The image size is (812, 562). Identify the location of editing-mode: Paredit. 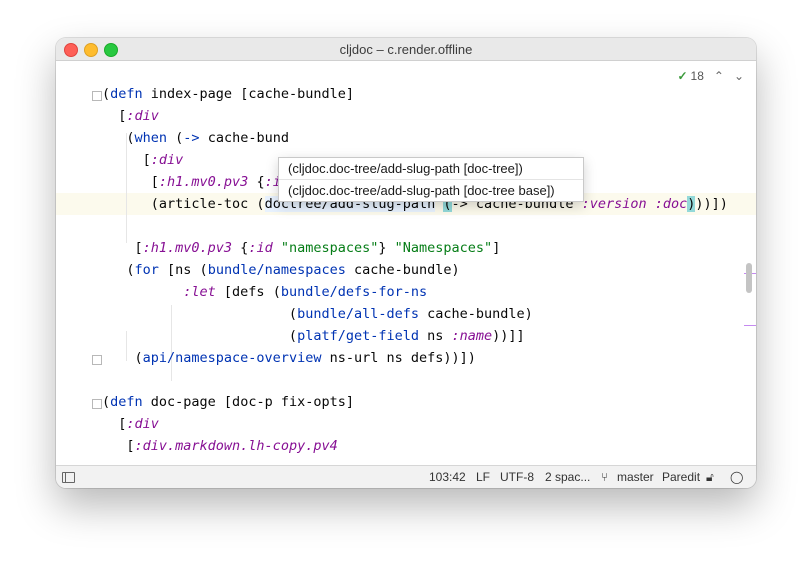
(681, 477).